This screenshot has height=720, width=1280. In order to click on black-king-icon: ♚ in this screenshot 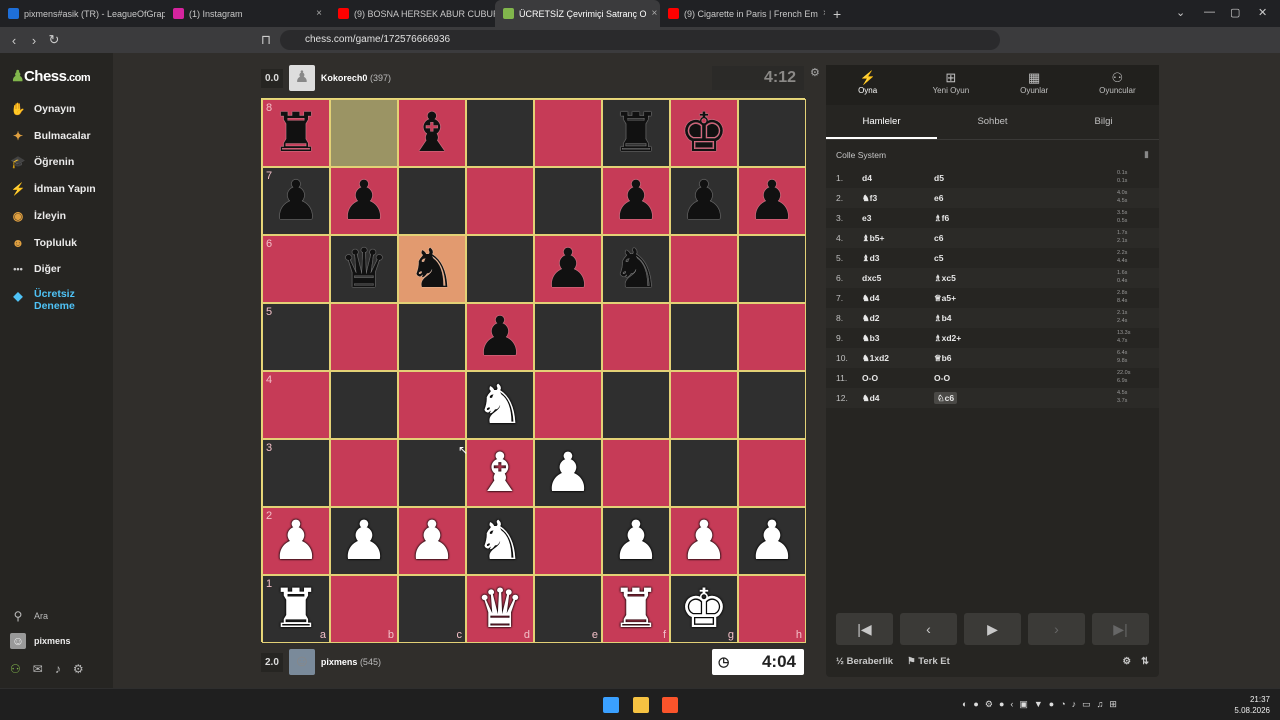, I will do `click(704, 133)`.